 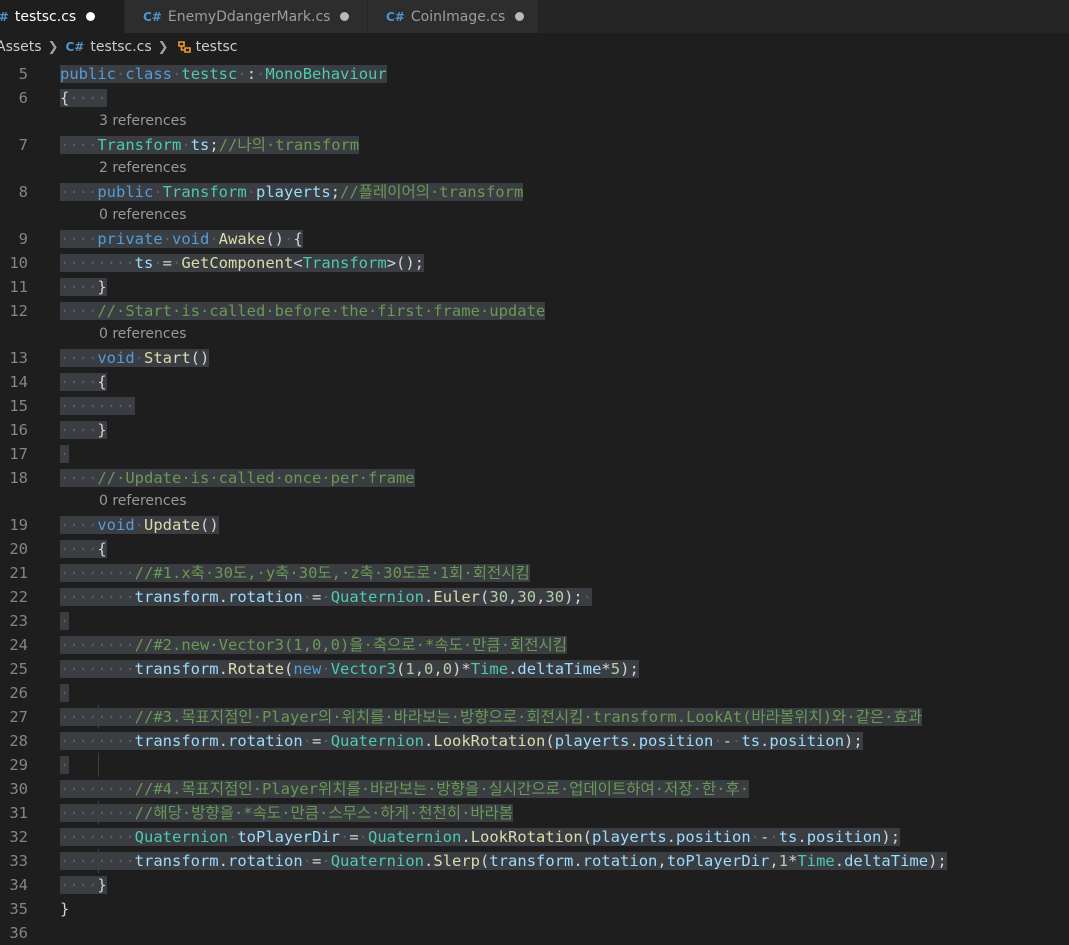 I want to click on code-line: {····, so click(x=83, y=98).